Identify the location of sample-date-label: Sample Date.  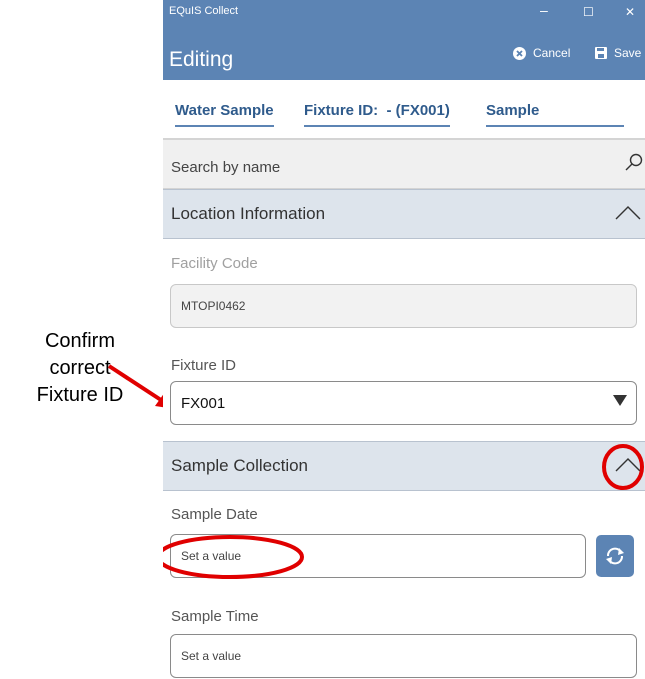
(214, 514).